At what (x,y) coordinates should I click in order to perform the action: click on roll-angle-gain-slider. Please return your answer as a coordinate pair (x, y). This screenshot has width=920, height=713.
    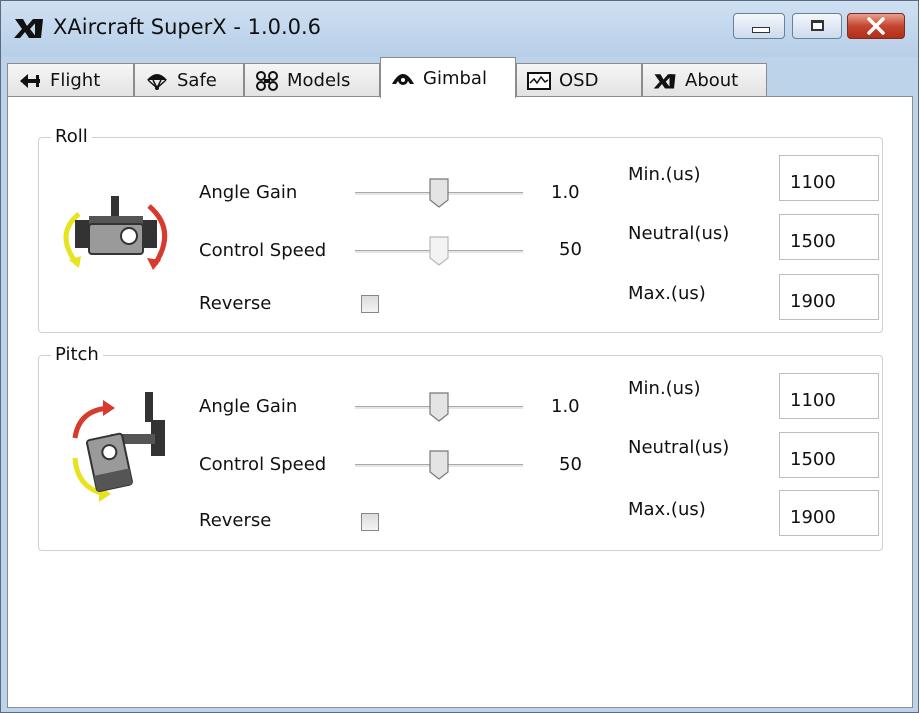
    Looking at the image, I should click on (439, 194).